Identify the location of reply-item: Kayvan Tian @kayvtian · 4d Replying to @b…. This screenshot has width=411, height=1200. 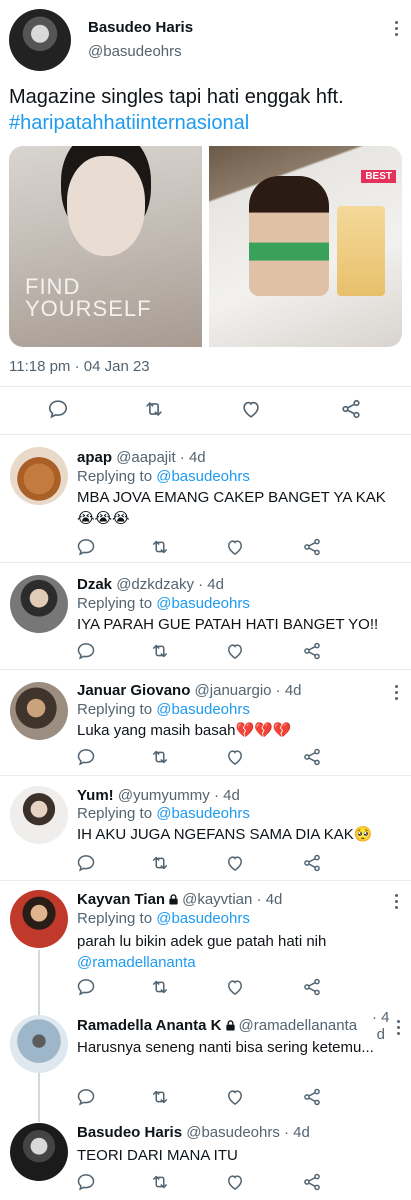
(205, 940).